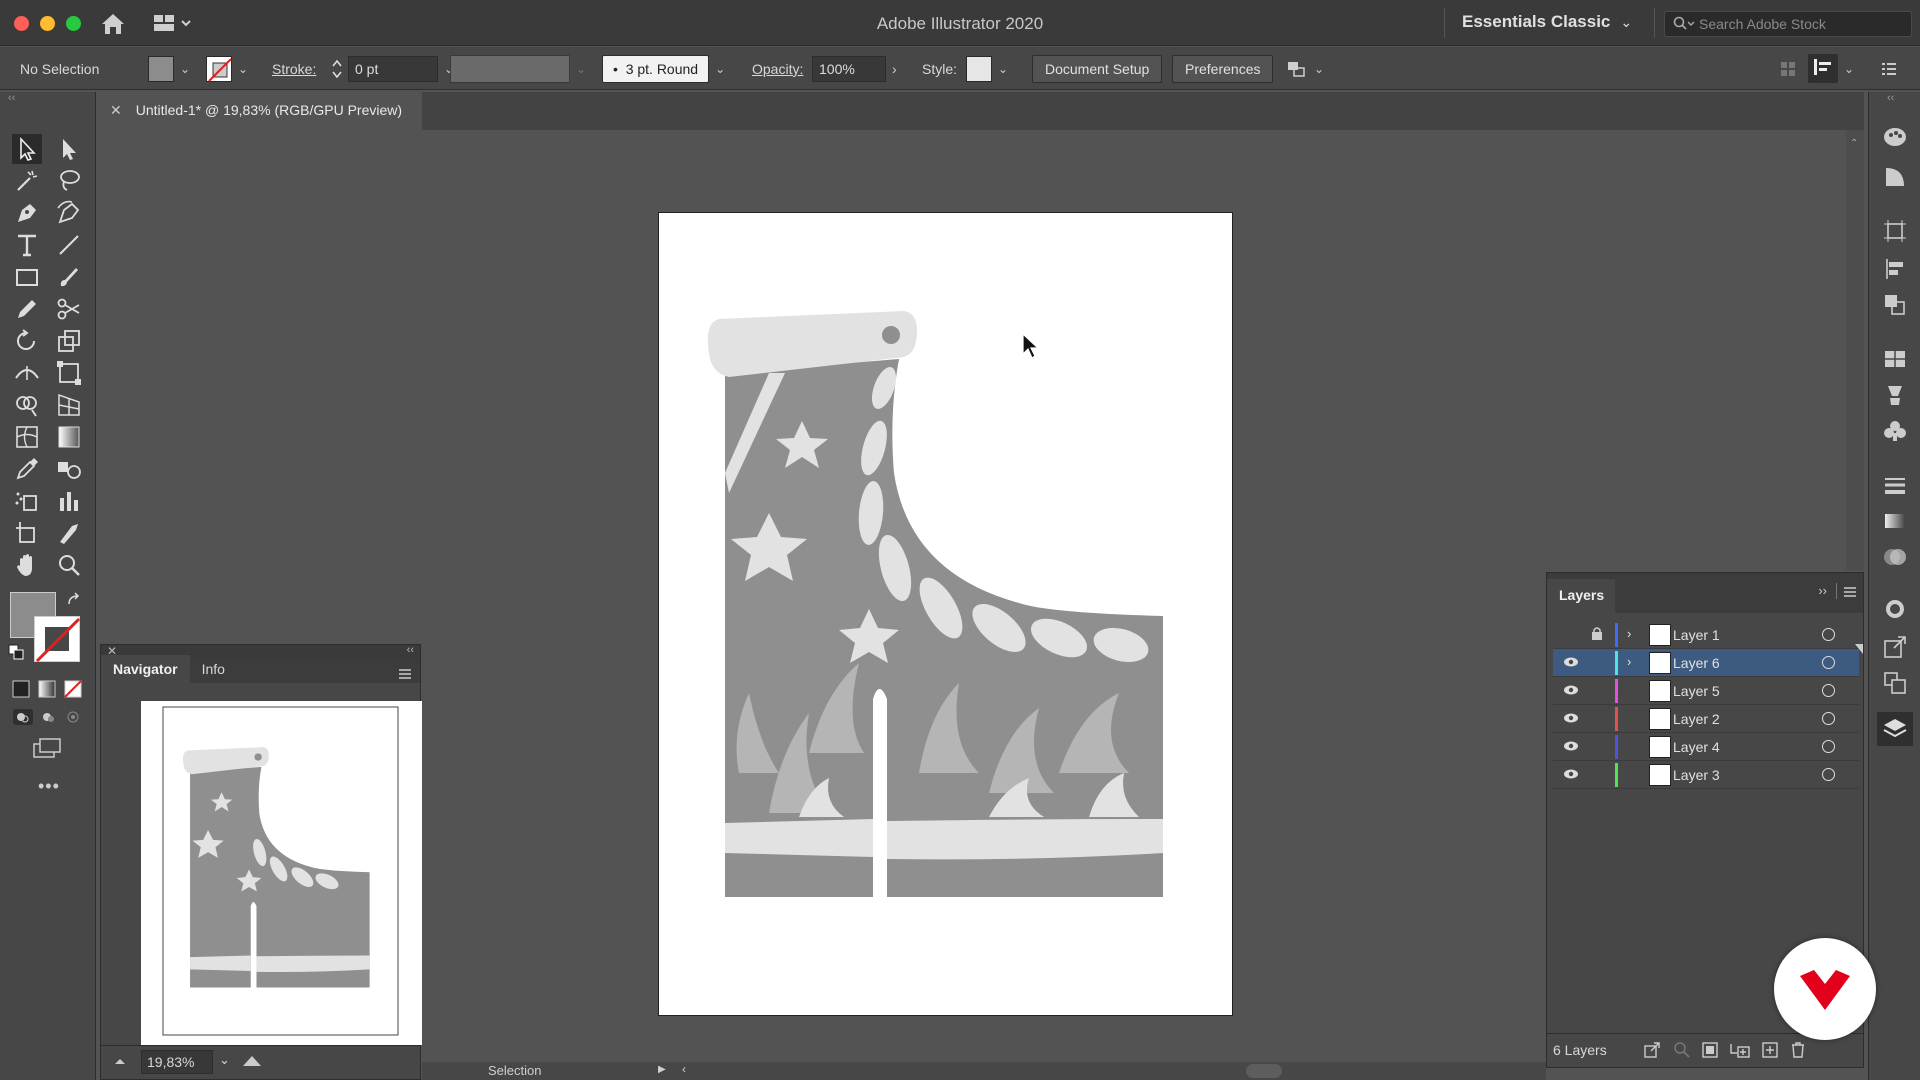 The height and width of the screenshot is (1080, 1920). I want to click on brush-definition: • 3 pt. Round, so click(656, 68).